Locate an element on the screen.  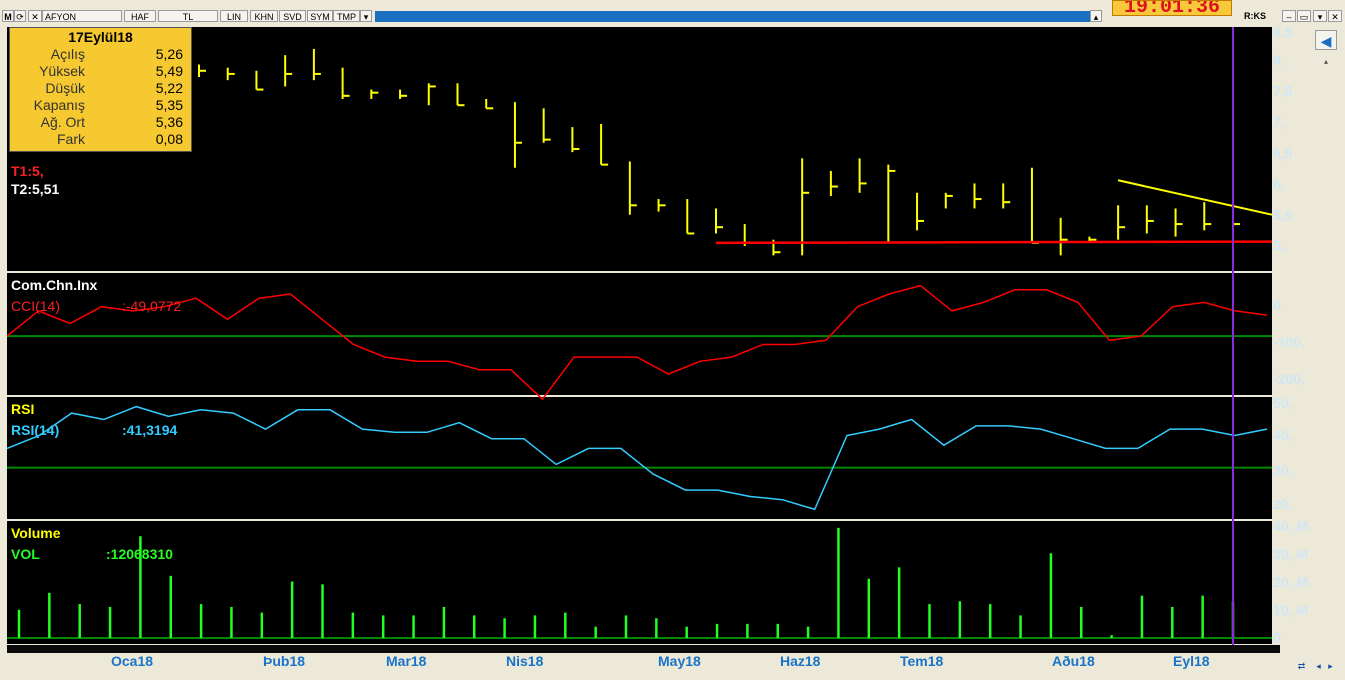
t1-label: T1:5, is located at coordinates (27, 171).